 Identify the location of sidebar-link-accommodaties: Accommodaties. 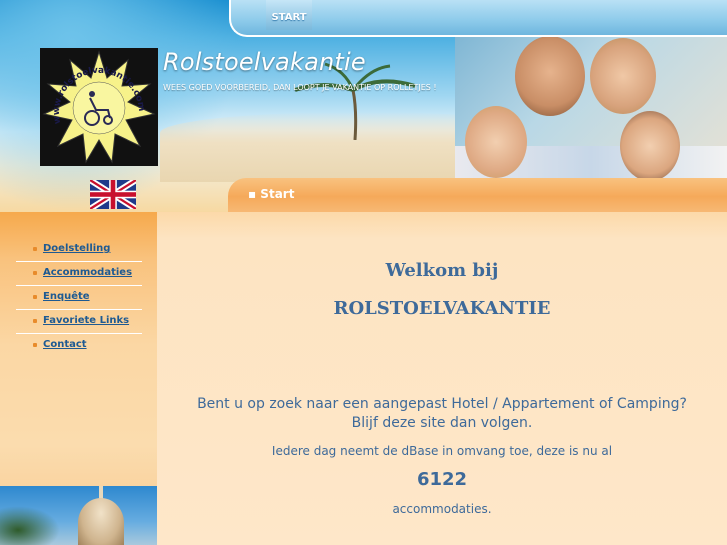
(87, 272).